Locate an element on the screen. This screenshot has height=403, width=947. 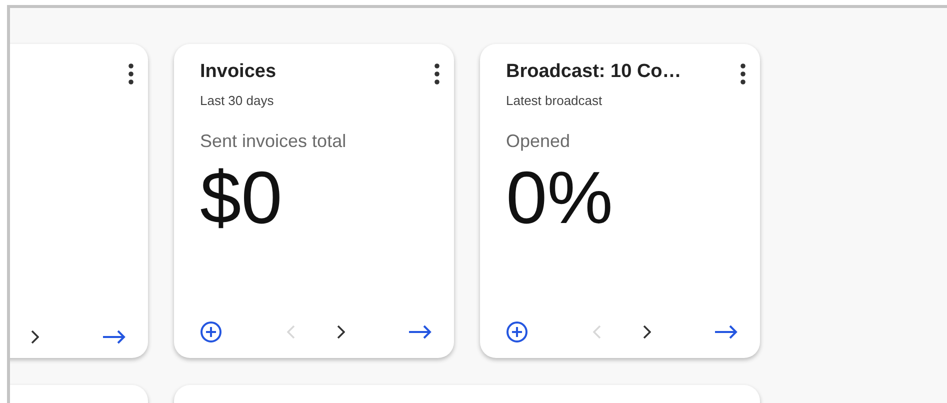
card-title: Invoices is located at coordinates (238, 72).